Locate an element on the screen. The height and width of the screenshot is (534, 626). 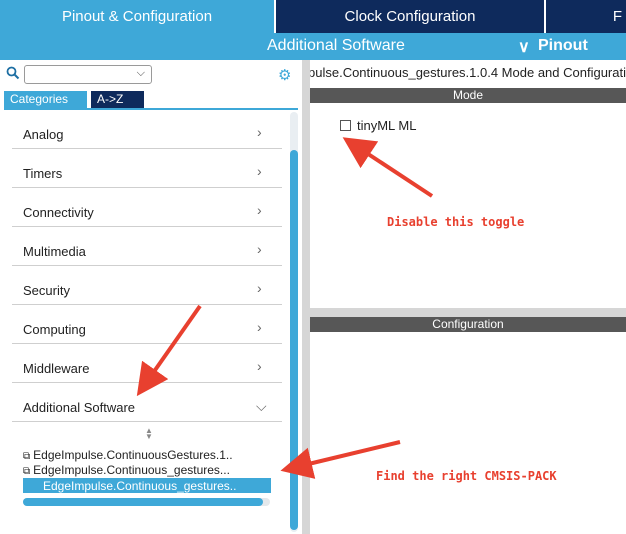
subbar-additional-software: Additional Software is located at coordinates (336, 46).